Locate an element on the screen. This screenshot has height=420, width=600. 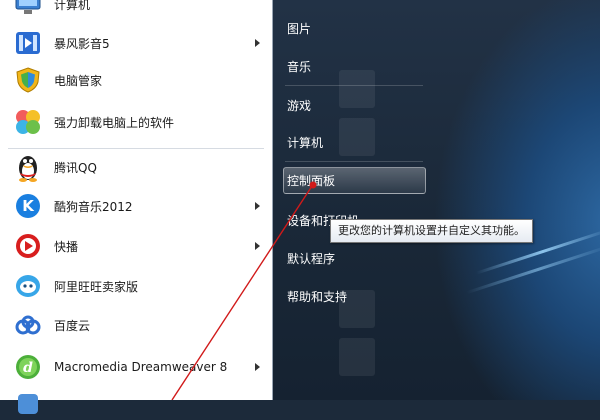
program-label: 暴风影音5 is located at coordinates (82, 43).